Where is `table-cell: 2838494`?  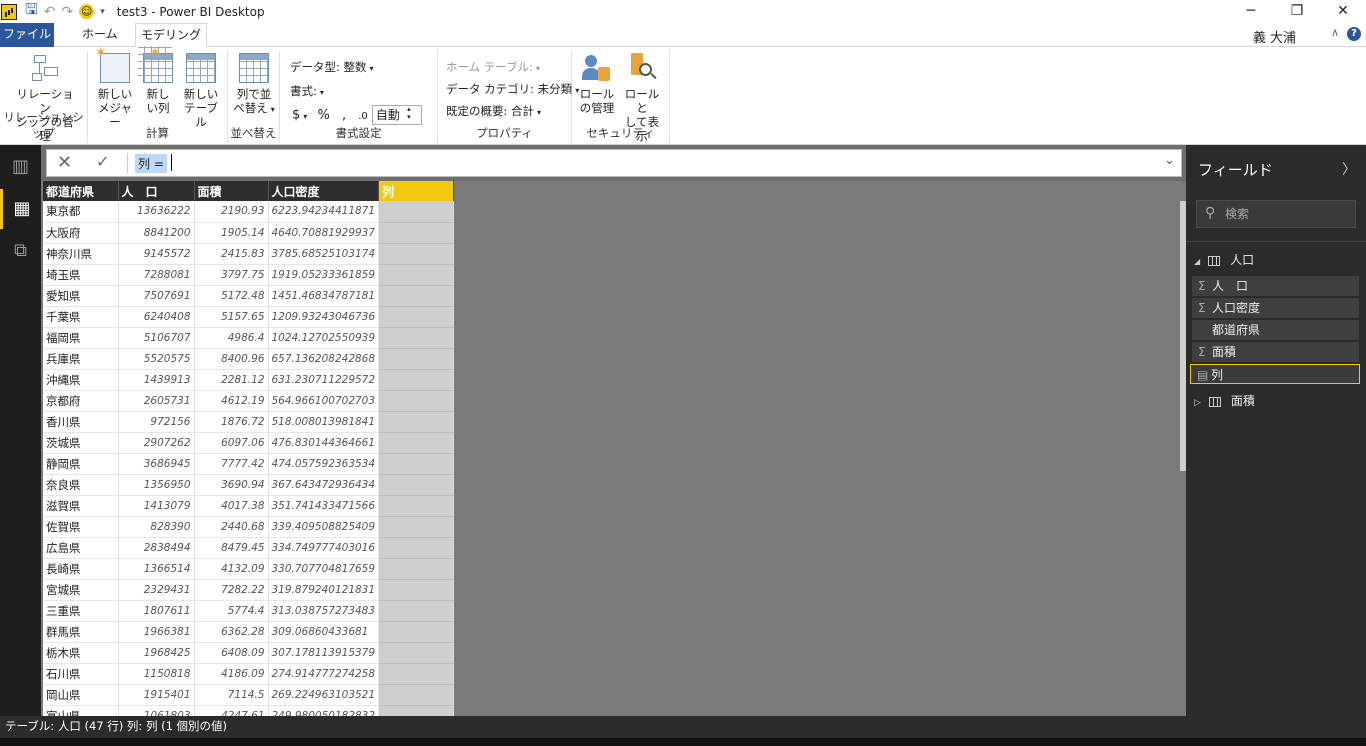 table-cell: 2838494 is located at coordinates (156, 548).